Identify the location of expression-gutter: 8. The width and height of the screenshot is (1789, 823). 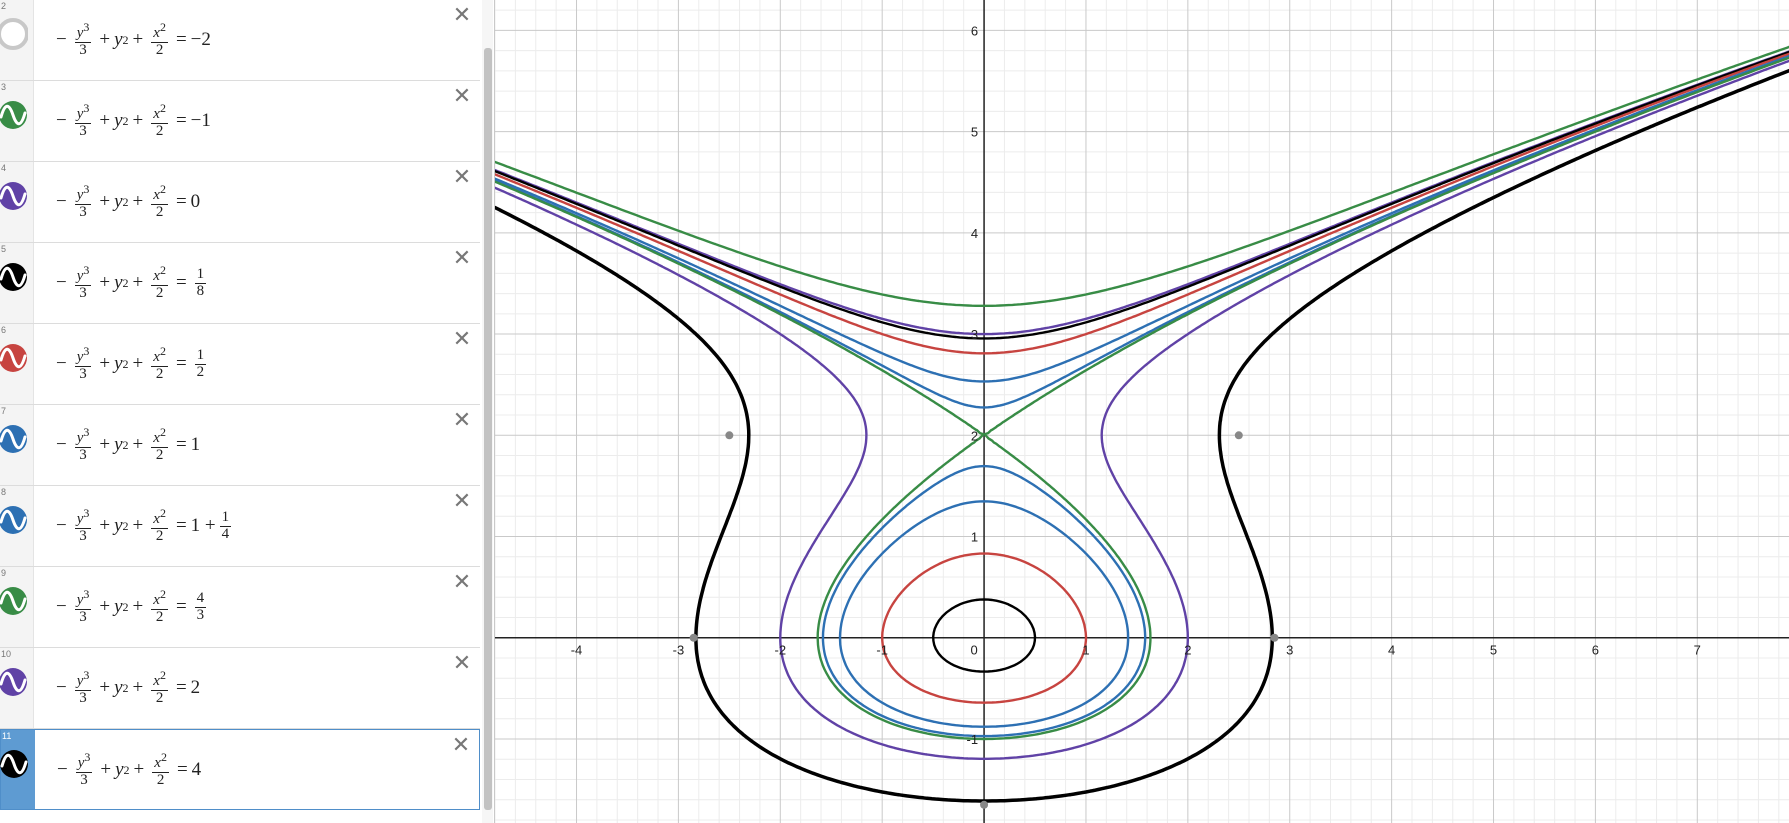
(17, 526).